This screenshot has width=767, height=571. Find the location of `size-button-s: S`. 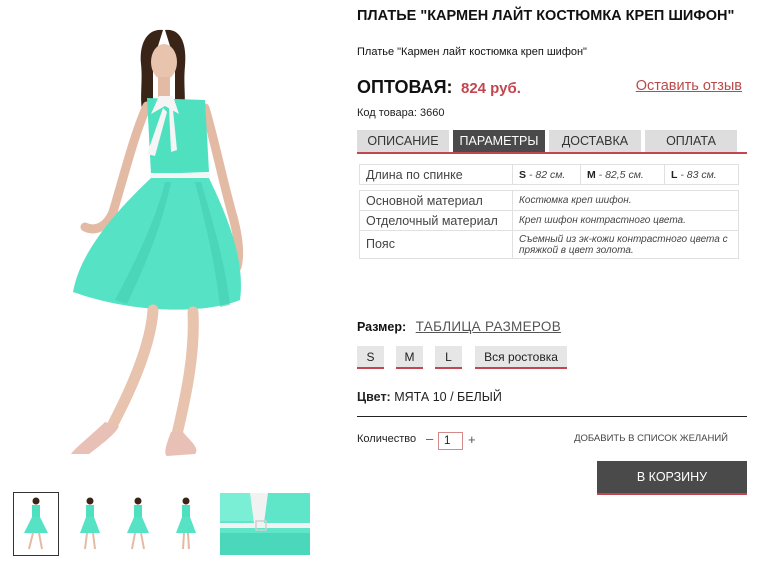

size-button-s: S is located at coordinates (370, 357).